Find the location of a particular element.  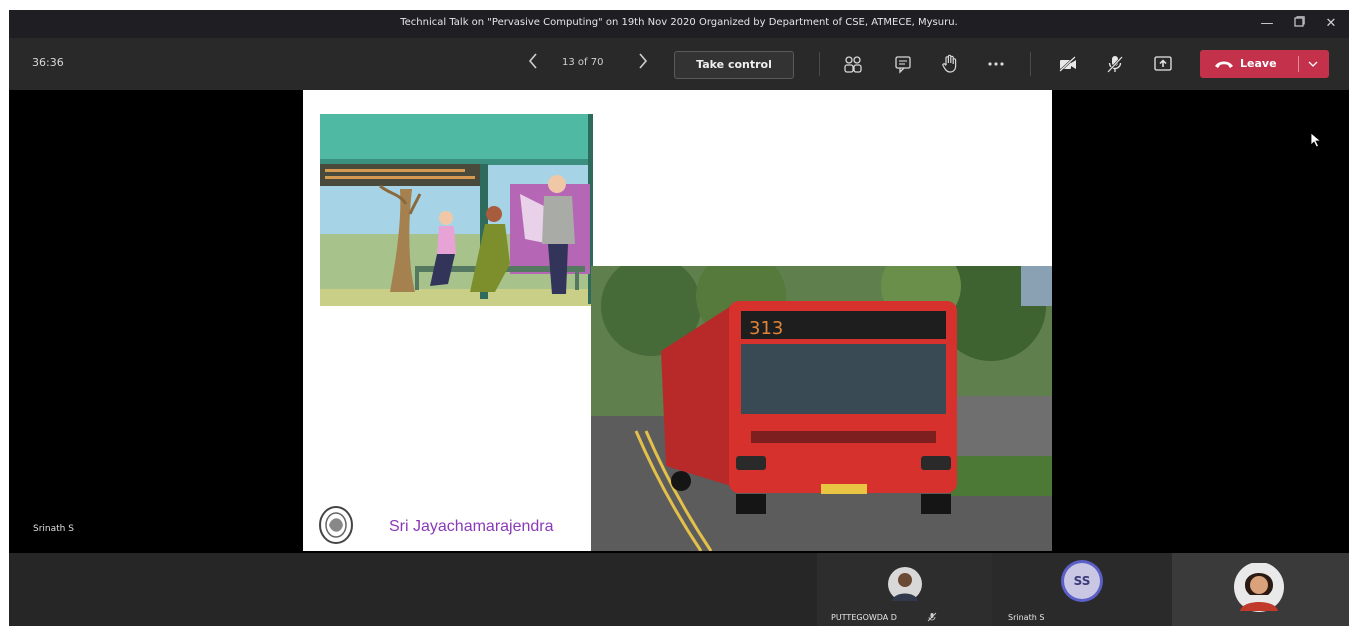

participants-button is located at coordinates (853, 64).